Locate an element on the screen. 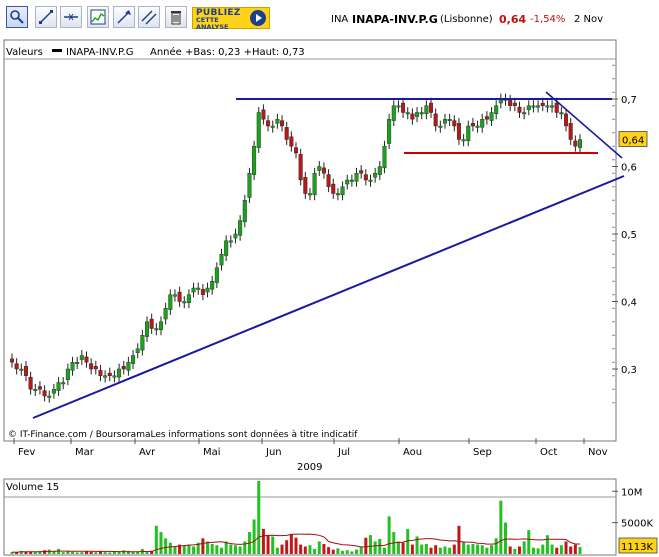  y-tick-label: 0,5 is located at coordinates (629, 235).